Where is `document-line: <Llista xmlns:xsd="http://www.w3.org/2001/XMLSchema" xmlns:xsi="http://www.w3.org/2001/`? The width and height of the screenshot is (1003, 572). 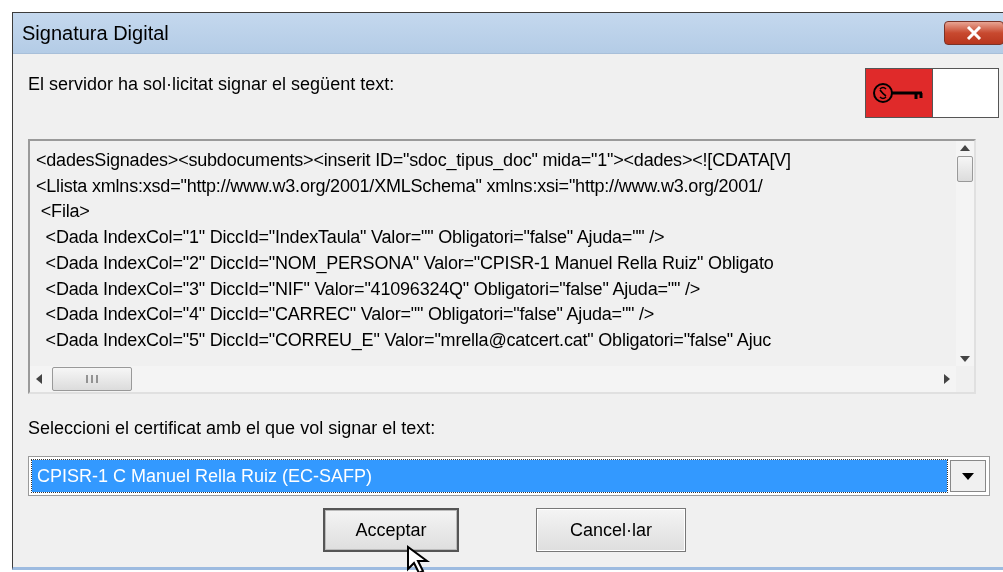
document-line: <Llista xmlns:xsd="http://www.w3.org/2001/XMLSchema" xmlns:xsi="http://www.w3.org/2001/ is located at coordinates (400, 186).